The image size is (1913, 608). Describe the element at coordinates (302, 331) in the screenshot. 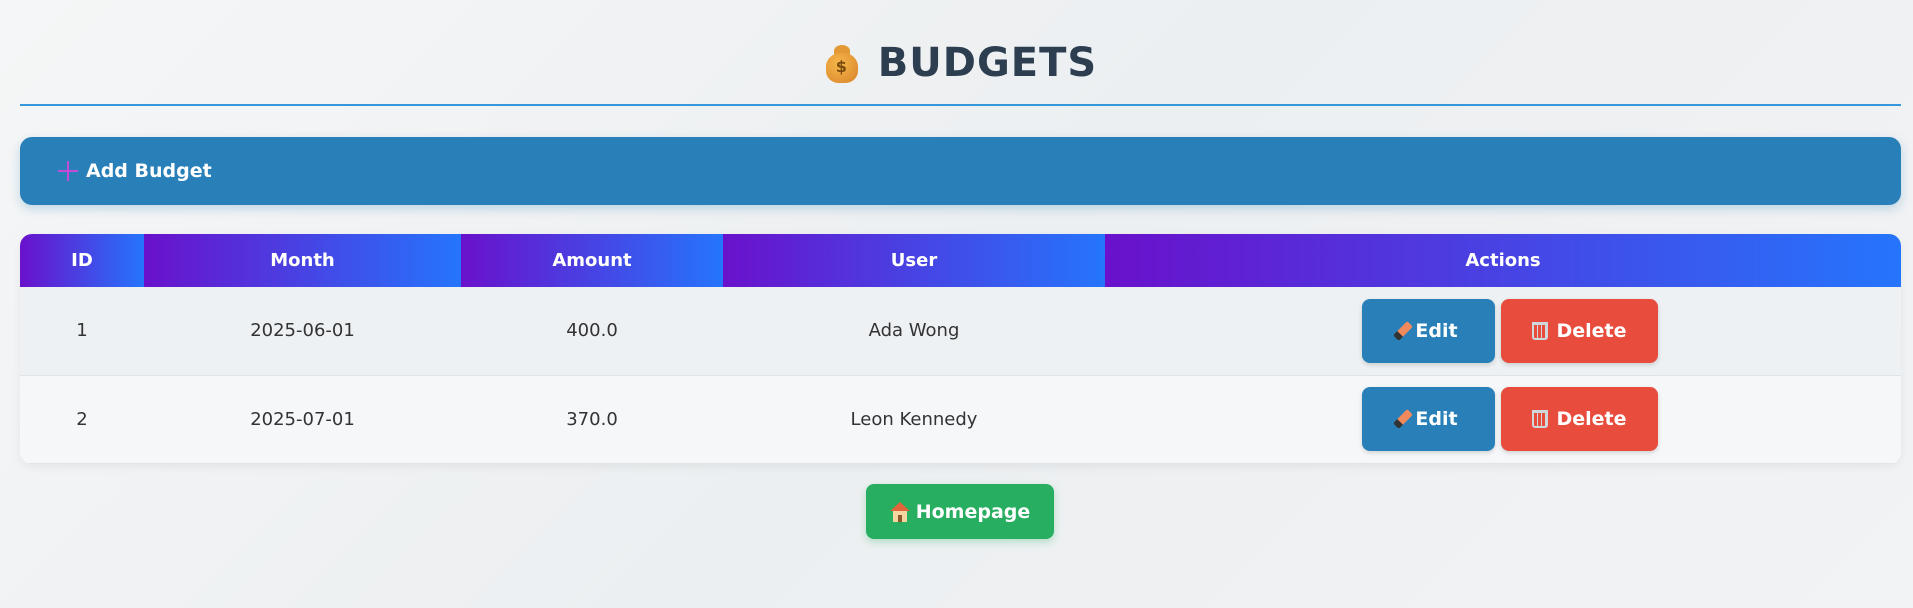

I see `cell-month: 2025-06-01` at that location.